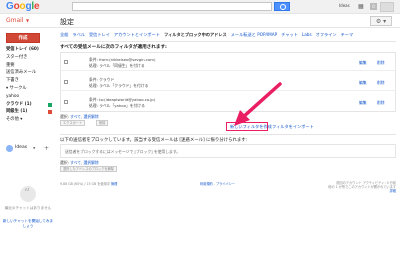  Describe the element at coordinates (117, 65) in the screenshot. I see `filter-action: 処理: ラベル「同級生」を付ける` at that location.